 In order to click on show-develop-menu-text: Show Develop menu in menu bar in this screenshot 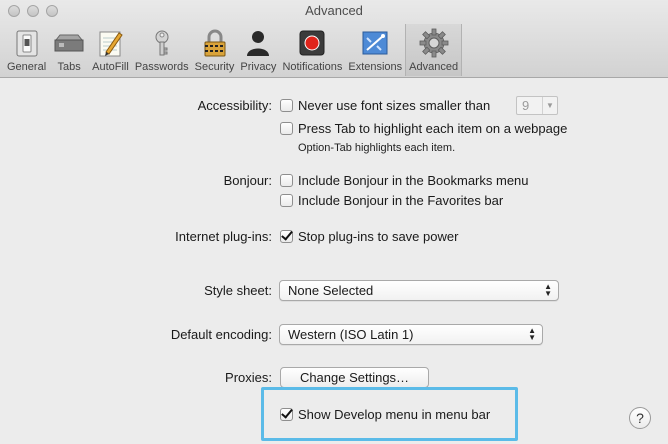, I will do `click(394, 414)`.